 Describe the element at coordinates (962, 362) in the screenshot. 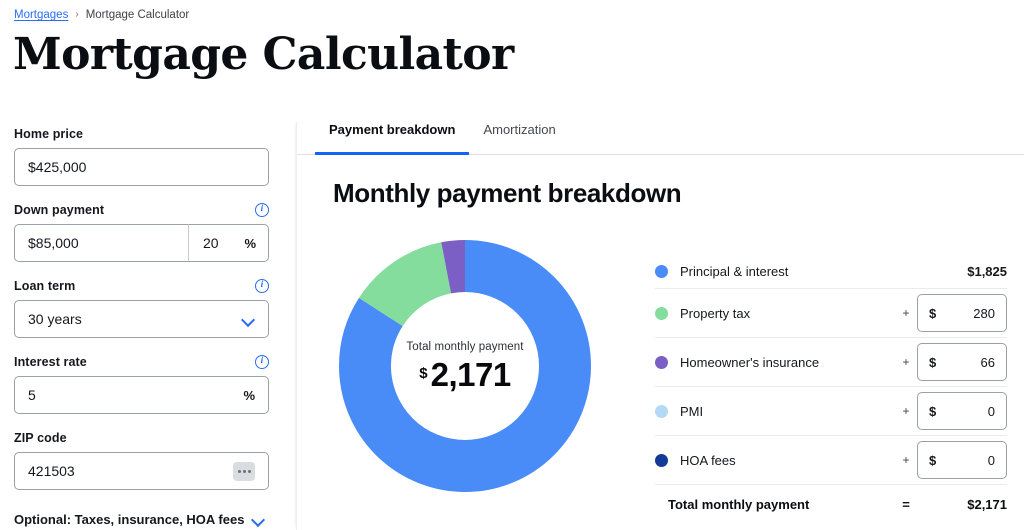

I see `homeowners-insurance-input: $ 66` at that location.